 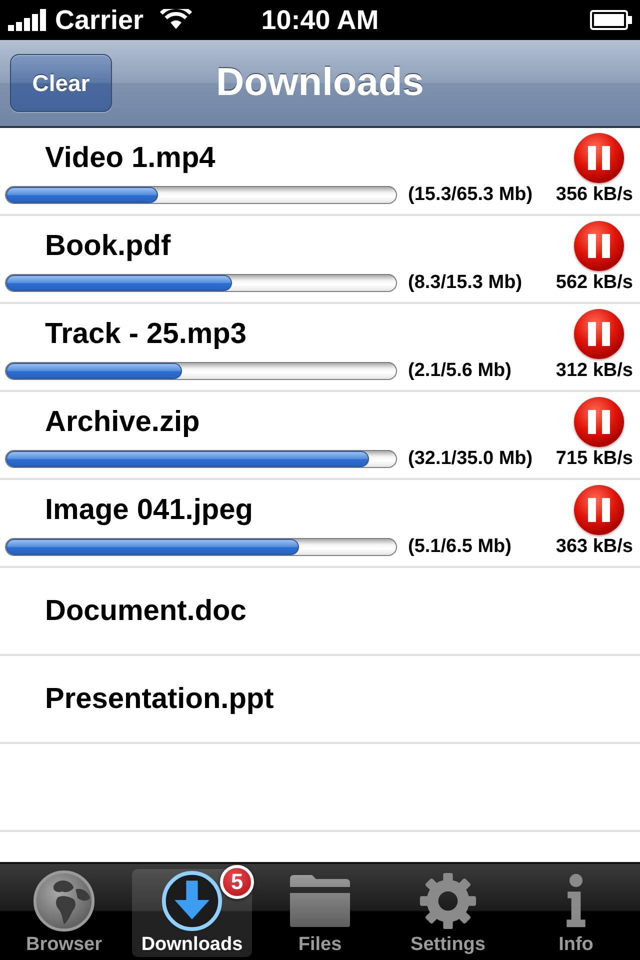 What do you see at coordinates (108, 246) in the screenshot?
I see `file-name: Book.pdf` at bounding box center [108, 246].